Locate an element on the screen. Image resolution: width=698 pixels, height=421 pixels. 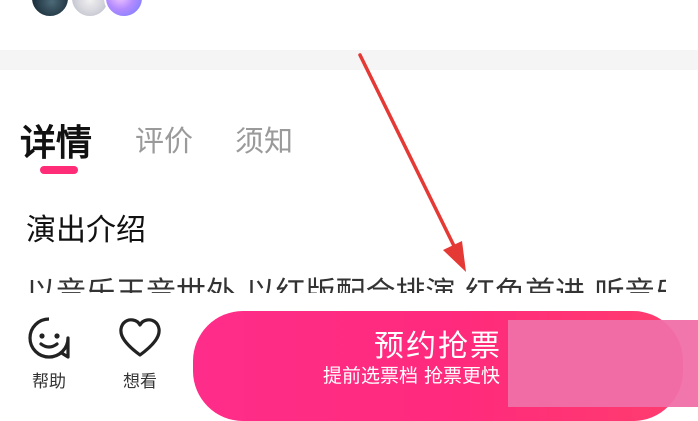
book-button-sublabel: 提前选票档 抢票更快 is located at coordinates (412, 376).